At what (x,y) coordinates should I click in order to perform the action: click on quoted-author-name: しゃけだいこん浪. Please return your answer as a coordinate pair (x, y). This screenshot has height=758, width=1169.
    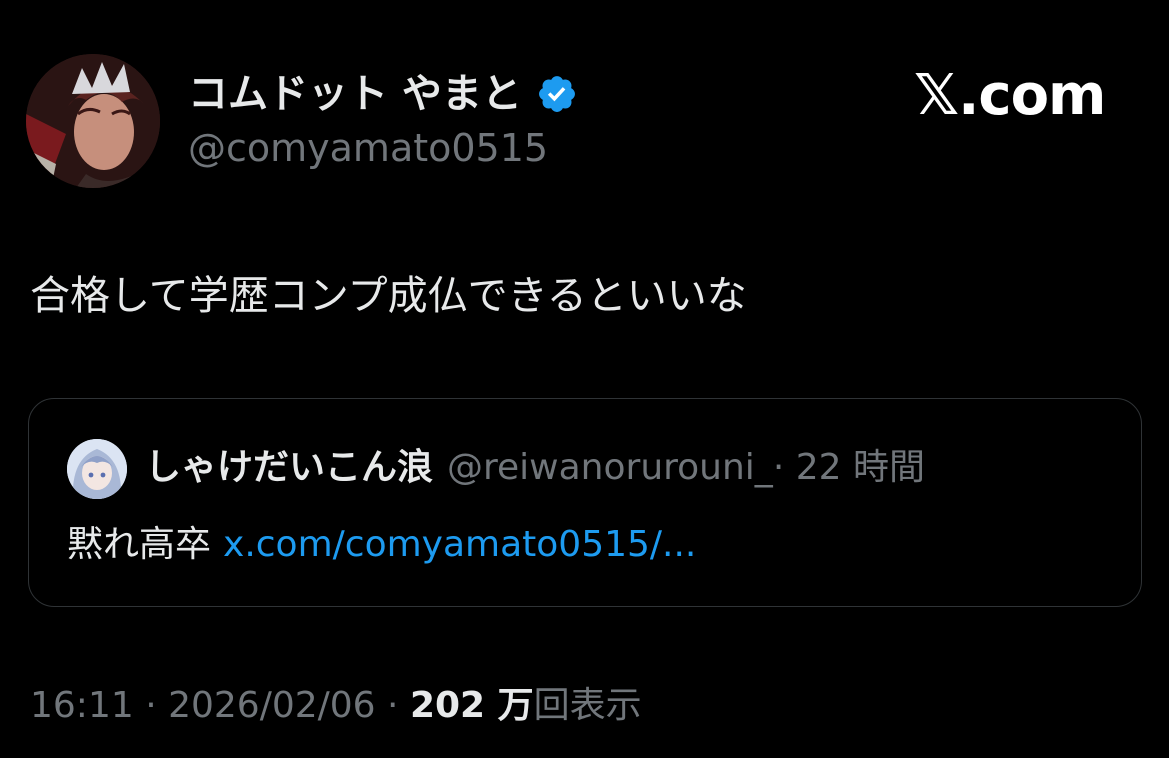
    Looking at the image, I should click on (289, 467).